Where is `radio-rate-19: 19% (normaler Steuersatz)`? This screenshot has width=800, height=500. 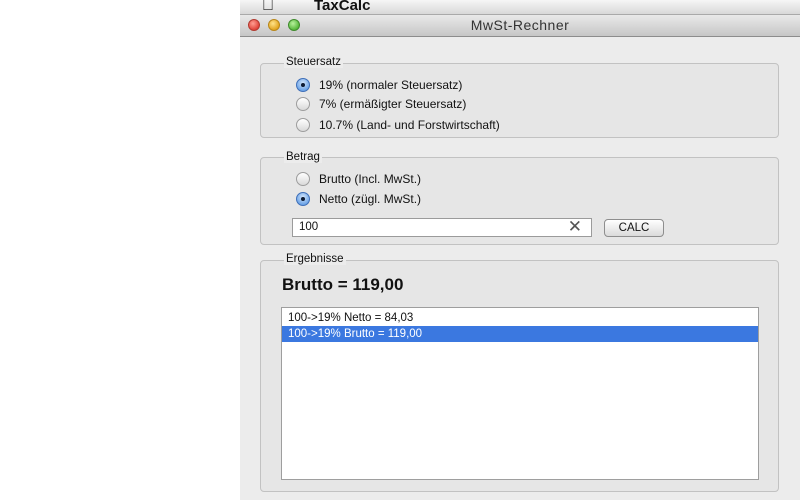 radio-rate-19: 19% (normaler Steuersatz) is located at coordinates (379, 85).